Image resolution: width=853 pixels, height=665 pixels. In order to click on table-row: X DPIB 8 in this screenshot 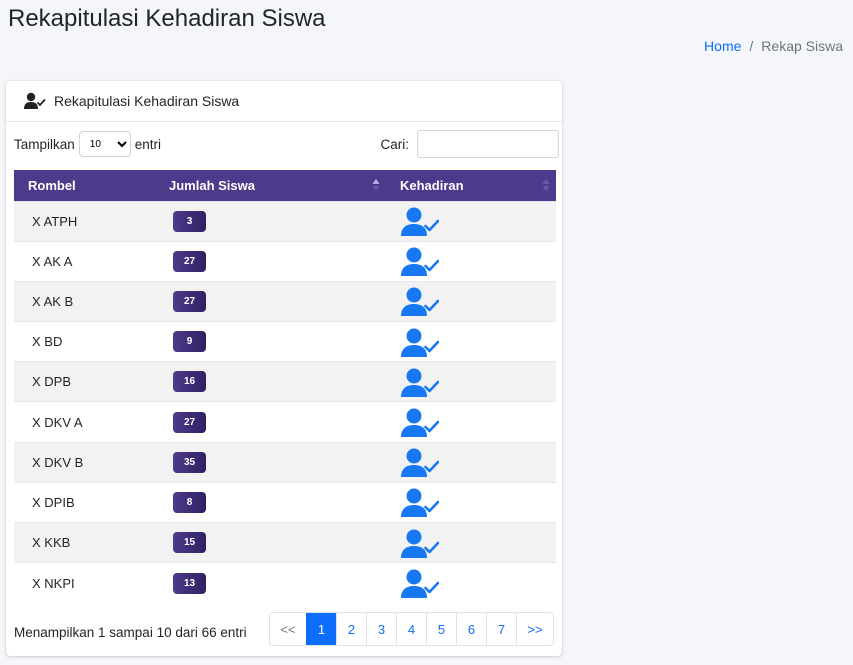, I will do `click(285, 502)`.